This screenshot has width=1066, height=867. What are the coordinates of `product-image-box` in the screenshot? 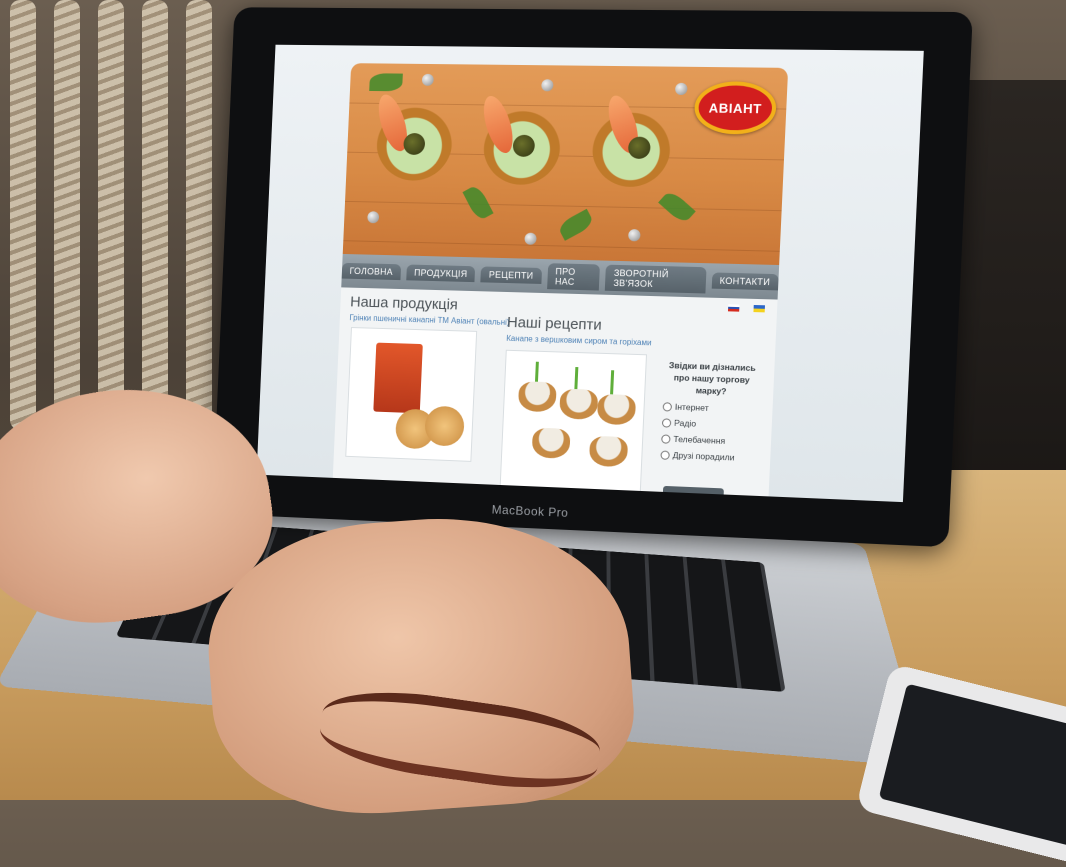 It's located at (411, 394).